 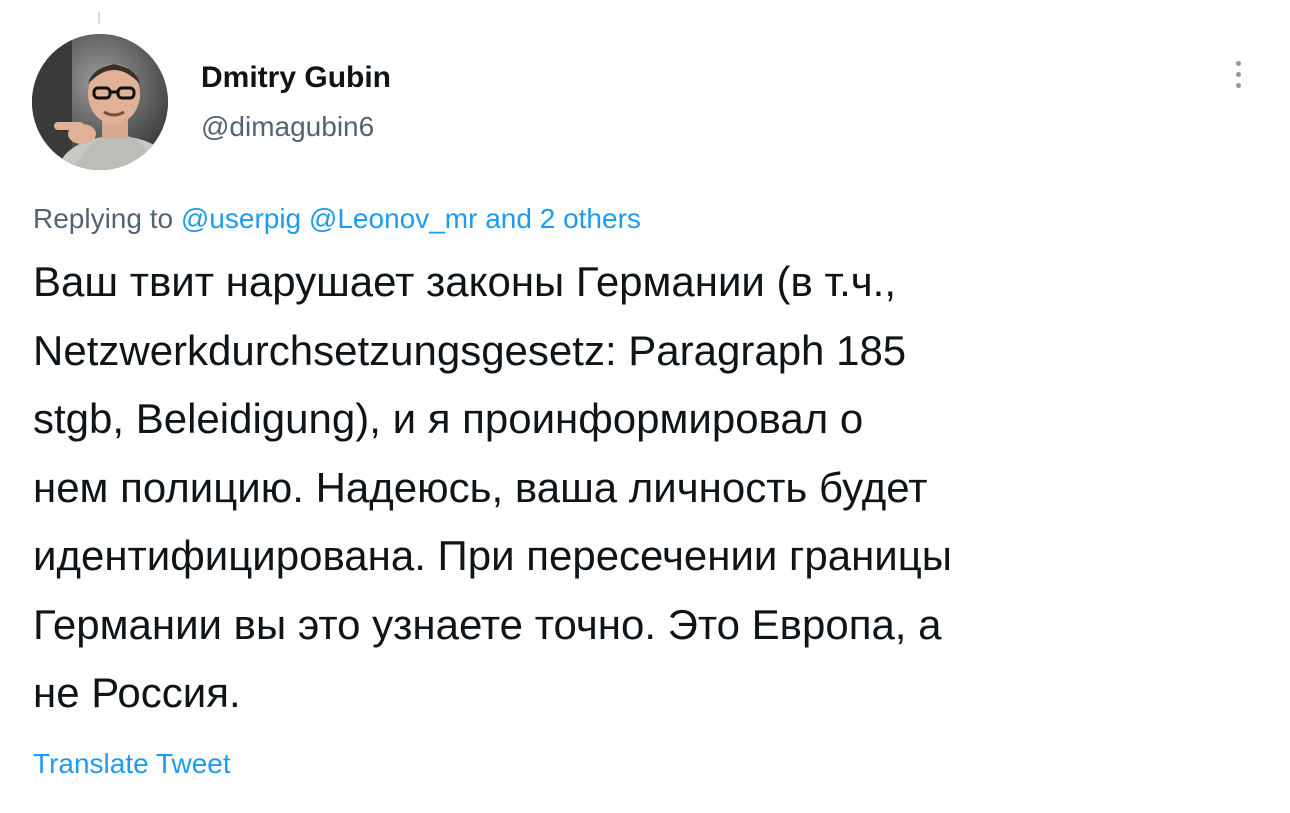 I want to click on reply-others-count: 2 others, so click(x=590, y=218).